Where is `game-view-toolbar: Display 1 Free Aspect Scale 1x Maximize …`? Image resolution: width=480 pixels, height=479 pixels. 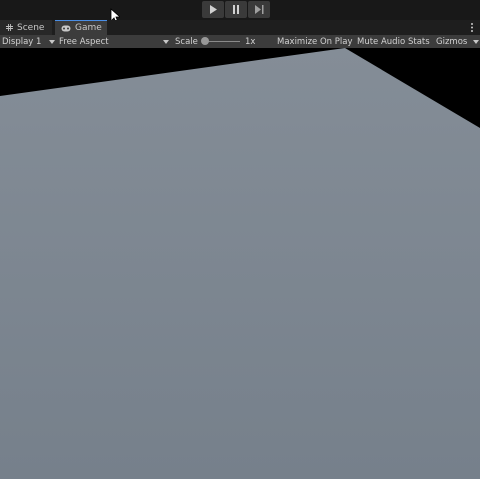
game-view-toolbar: Display 1 Free Aspect Scale 1x Maximize … is located at coordinates (240, 41).